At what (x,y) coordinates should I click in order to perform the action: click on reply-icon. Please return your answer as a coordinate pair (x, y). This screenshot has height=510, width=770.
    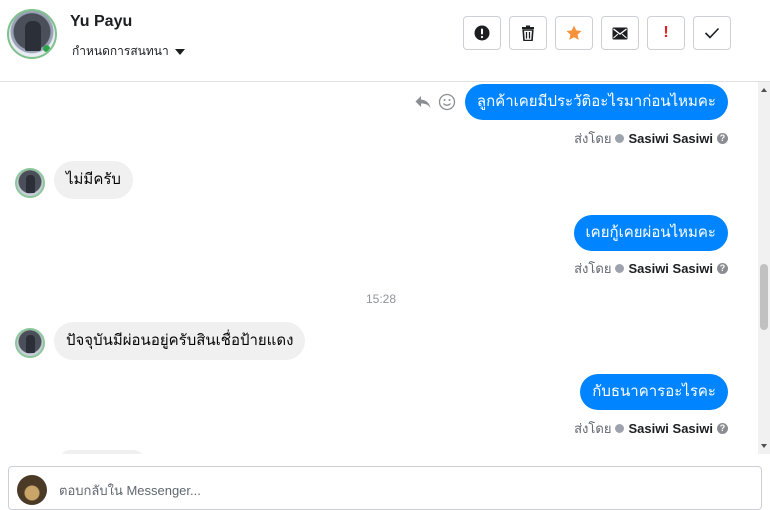
    Looking at the image, I should click on (423, 102).